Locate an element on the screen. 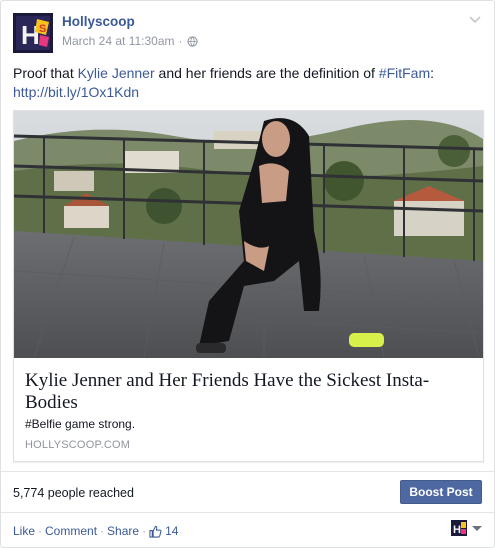 Image resolution: width=495 pixels, height=548 pixels. post-actions: Like · Comment · Share · 14 is located at coordinates (95, 531).